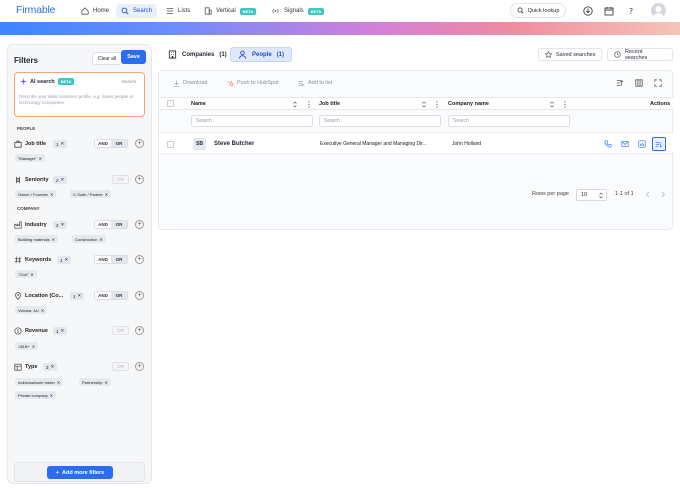  Describe the element at coordinates (36, 225) in the screenshot. I see `filter-label: Industry` at that location.